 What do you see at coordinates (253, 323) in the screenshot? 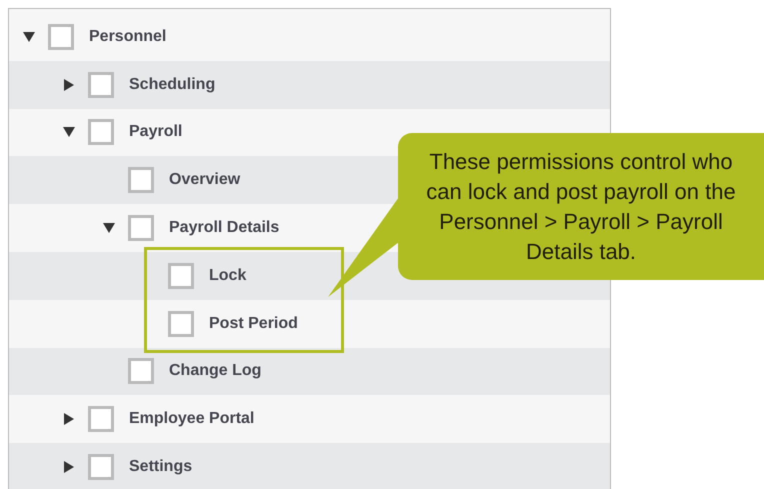
I see `tree-item-label: Post Period` at bounding box center [253, 323].